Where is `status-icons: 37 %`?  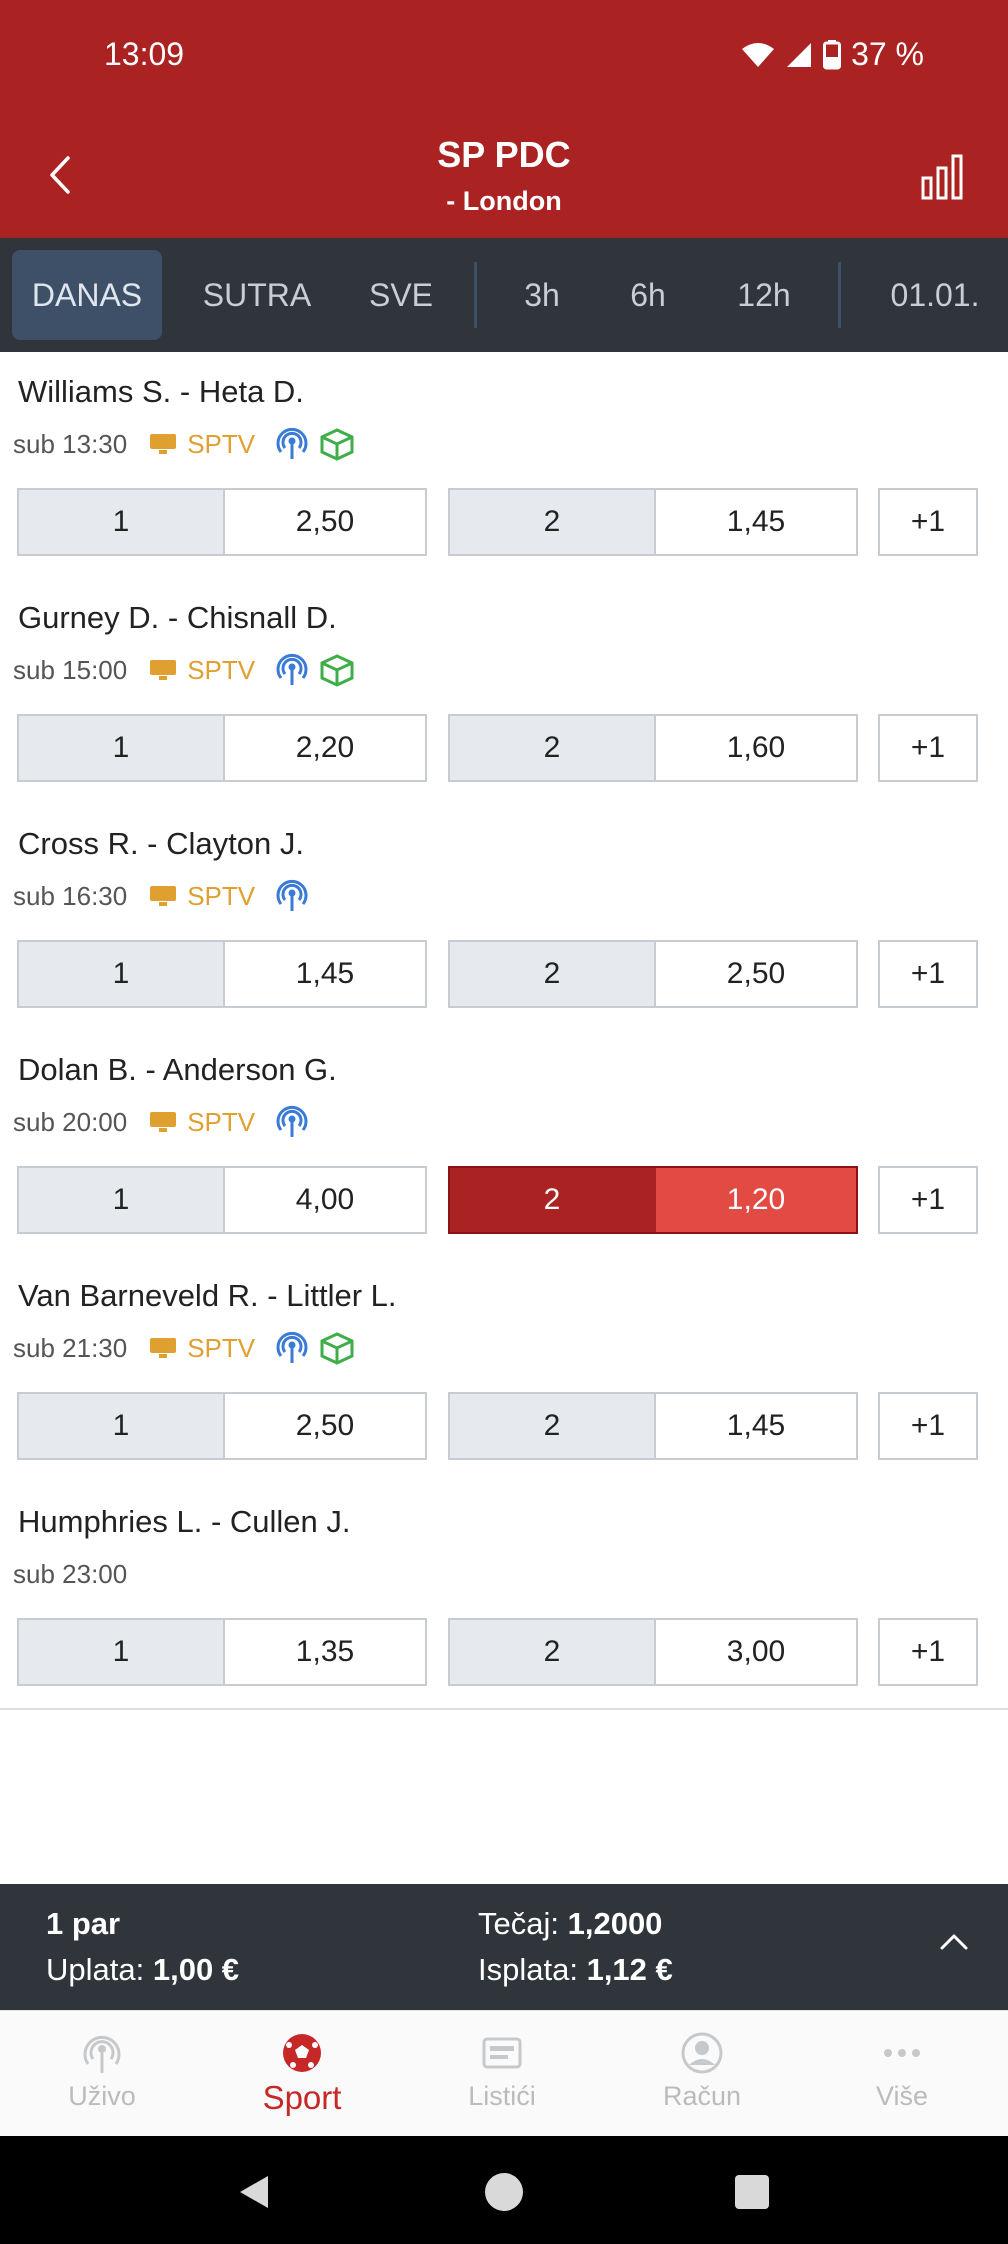
status-icons: 37 % is located at coordinates (832, 54).